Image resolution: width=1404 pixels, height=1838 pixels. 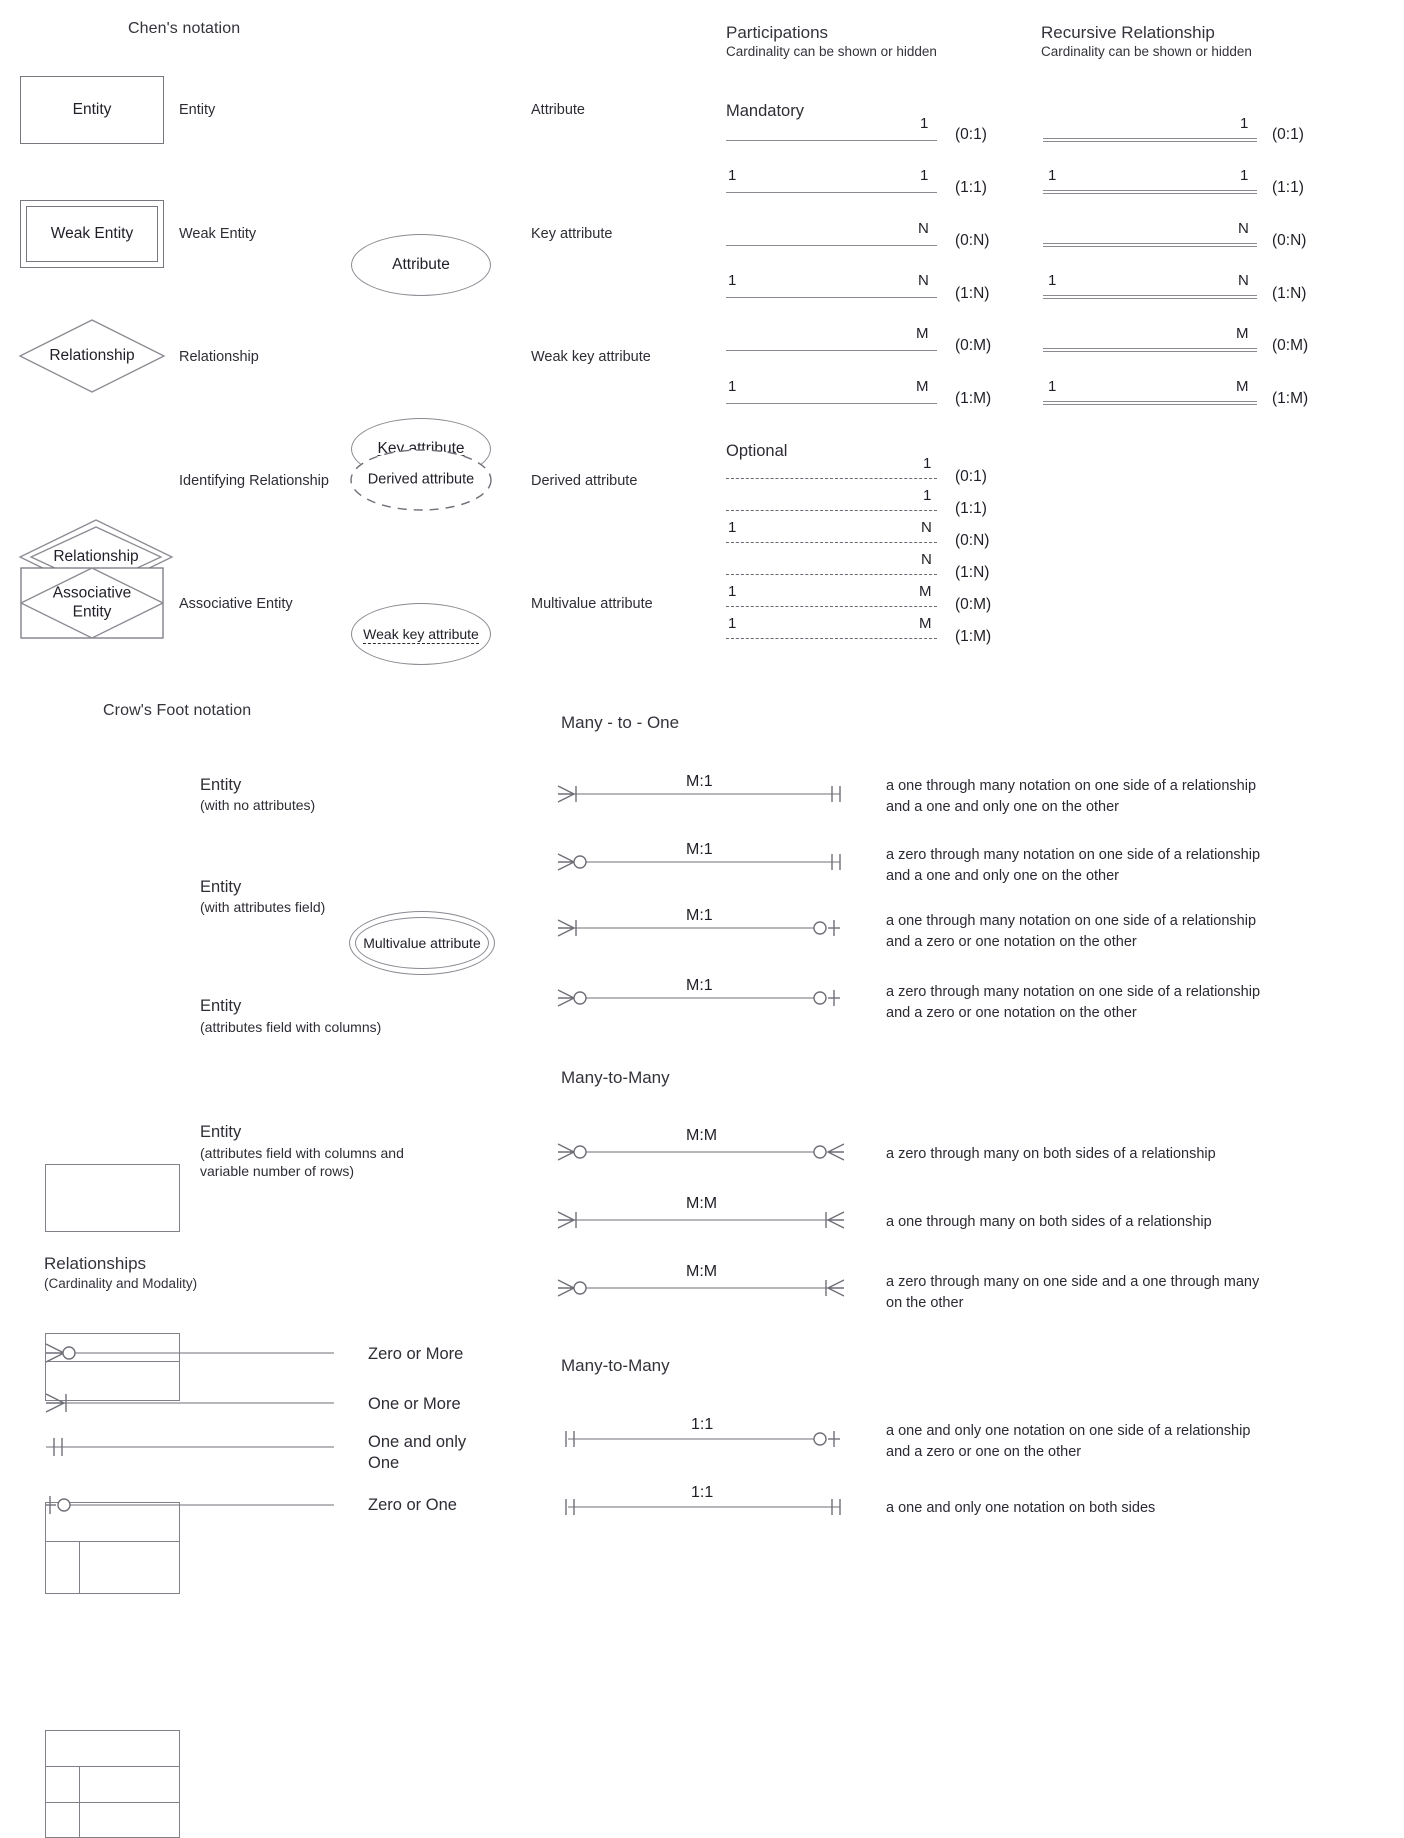 I want to click on m2m-row-0-connector, so click(x=706, y=1154).